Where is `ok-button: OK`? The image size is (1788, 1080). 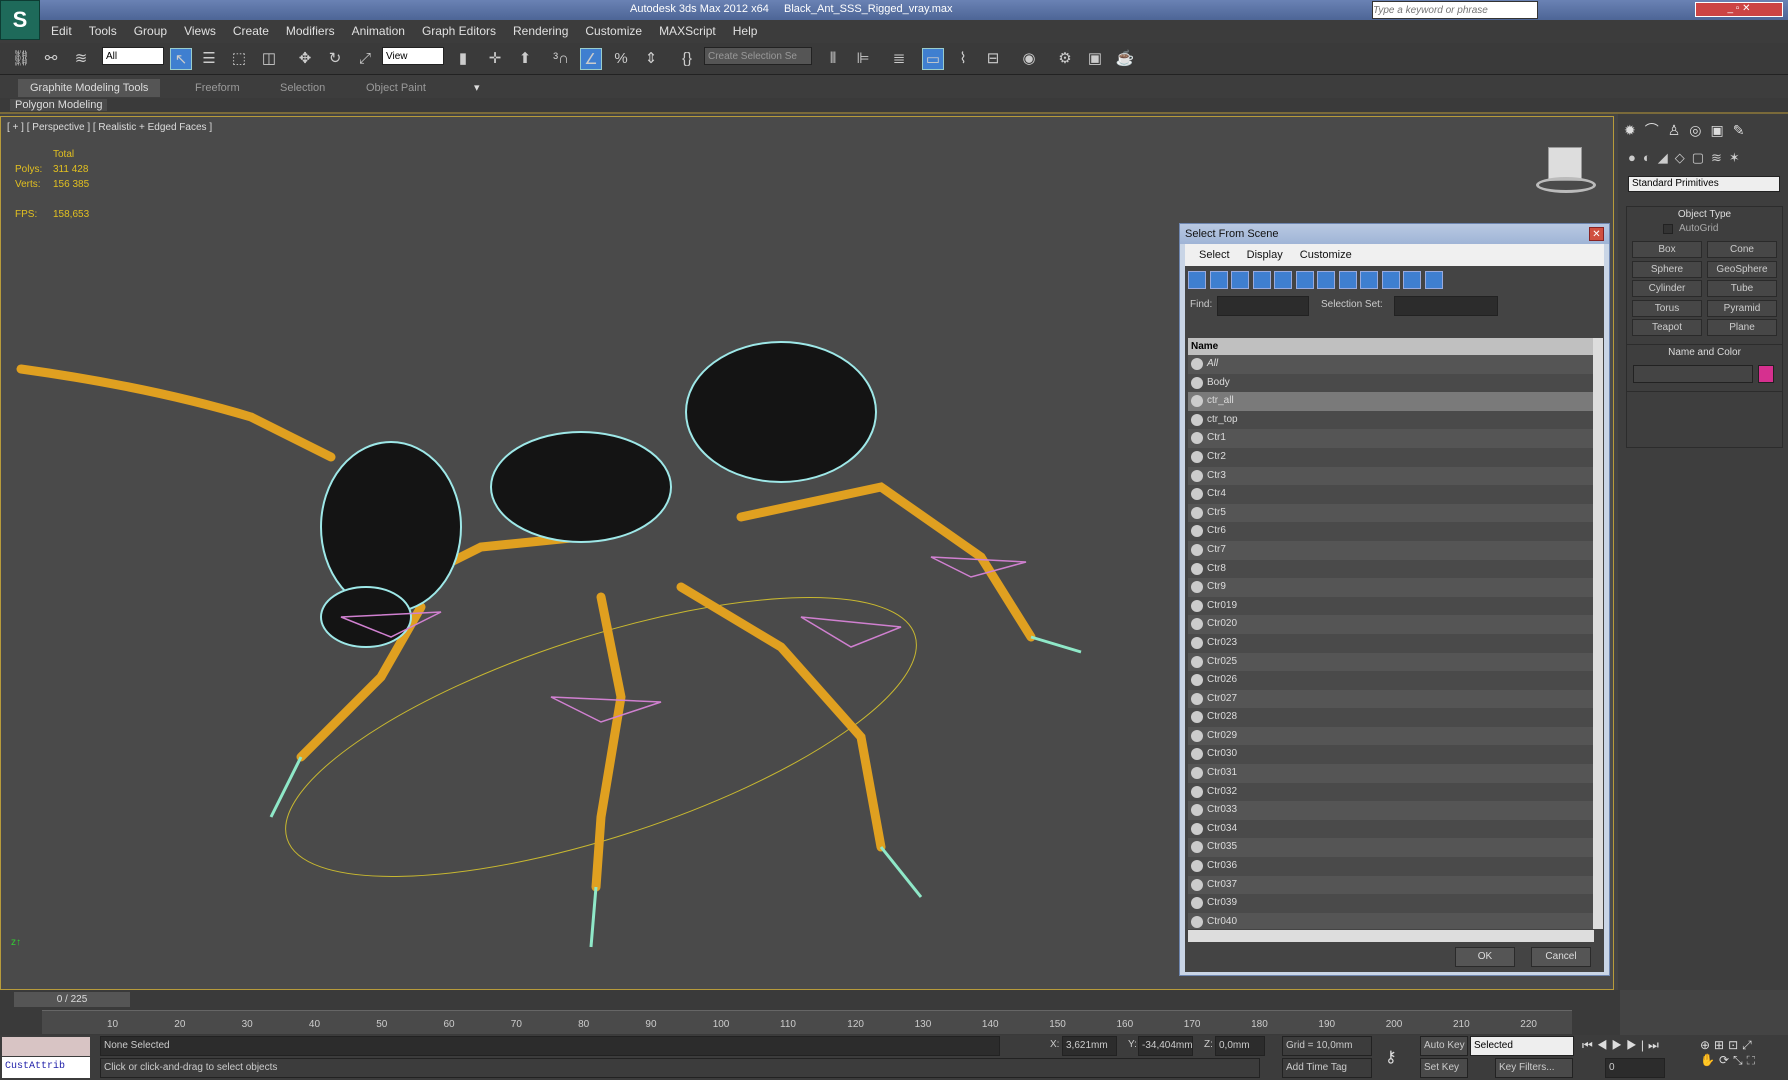 ok-button: OK is located at coordinates (1485, 957).